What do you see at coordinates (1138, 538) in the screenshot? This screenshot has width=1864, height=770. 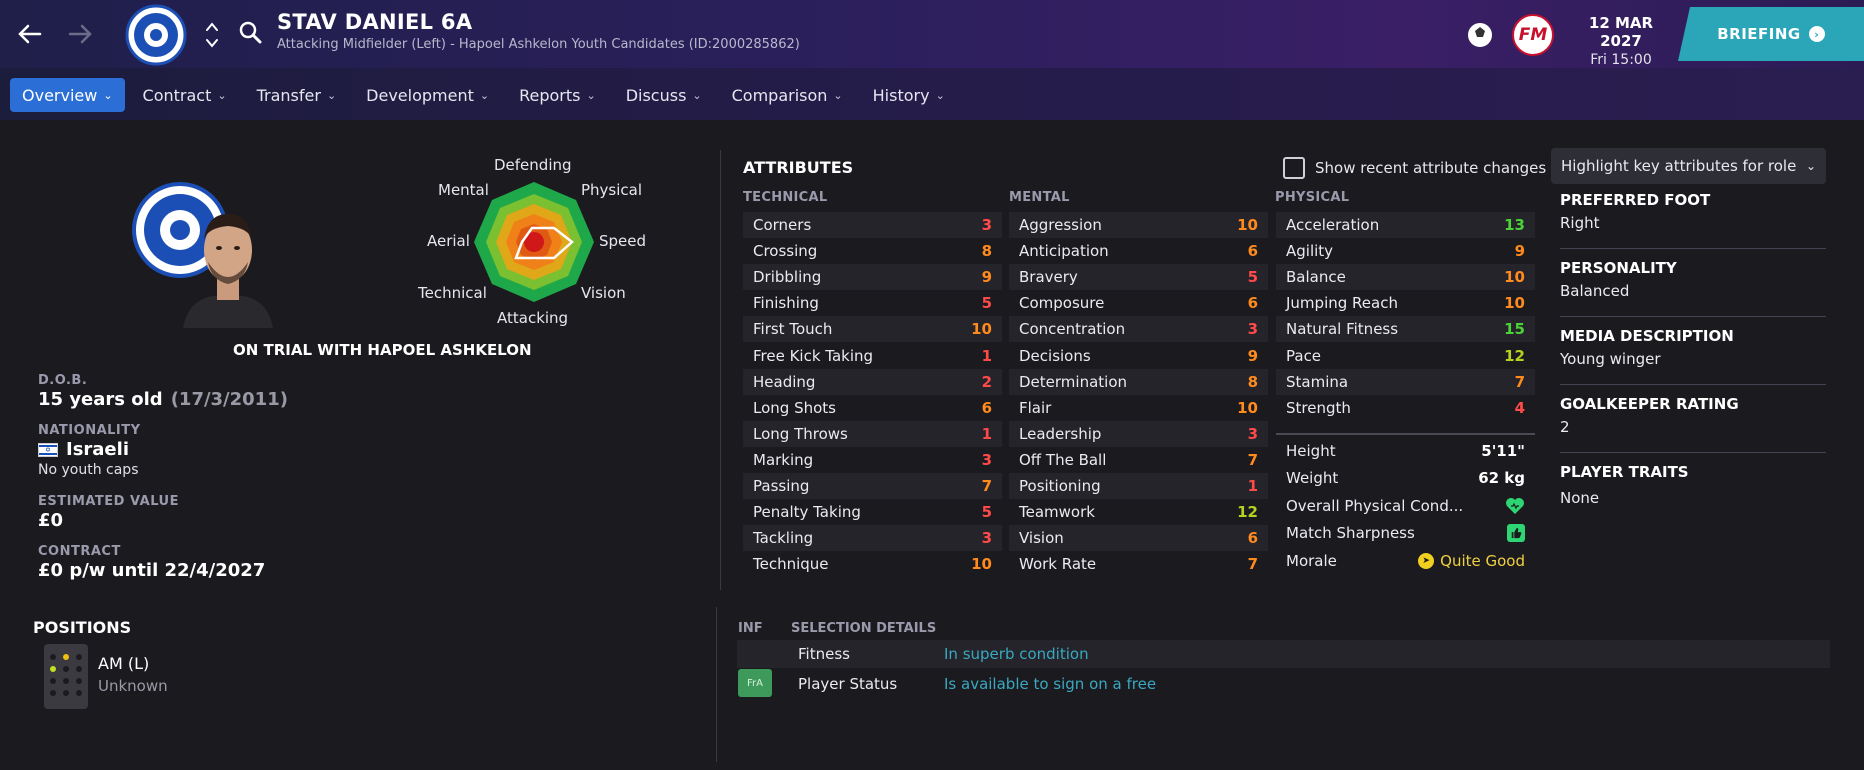 I see `attribute-row: Vision 6` at bounding box center [1138, 538].